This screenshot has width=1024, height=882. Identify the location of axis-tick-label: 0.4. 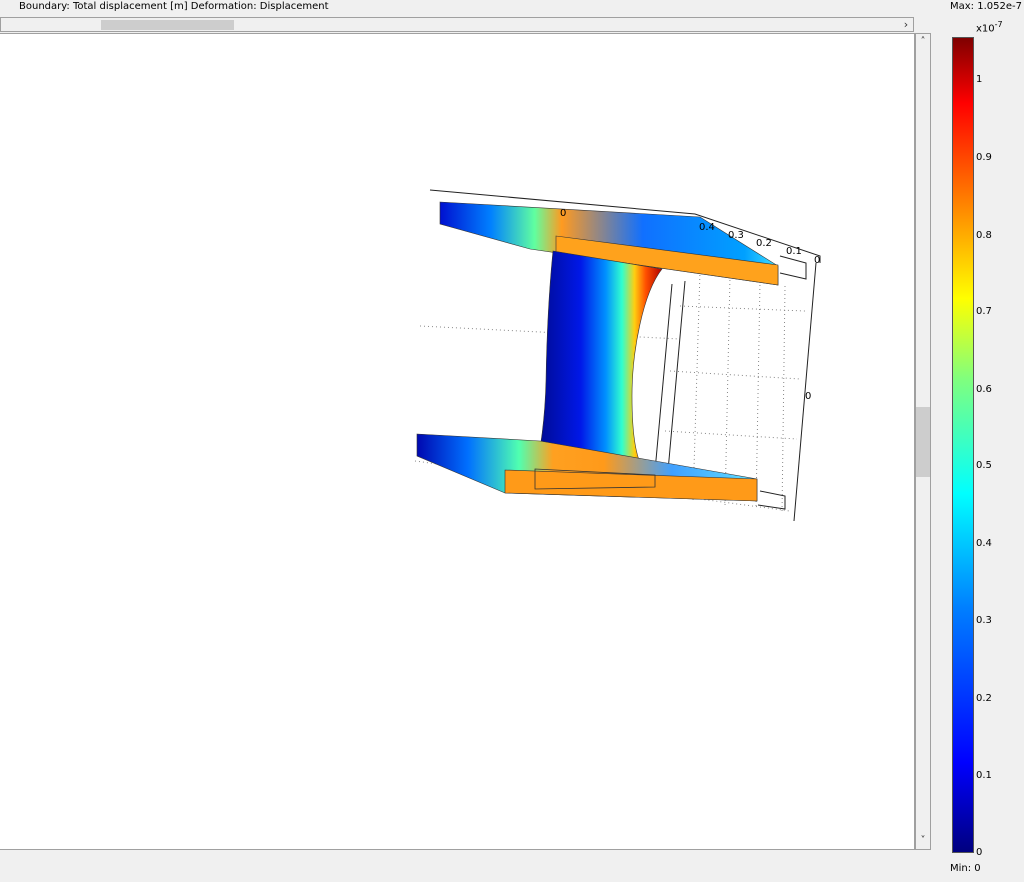
(707, 227).